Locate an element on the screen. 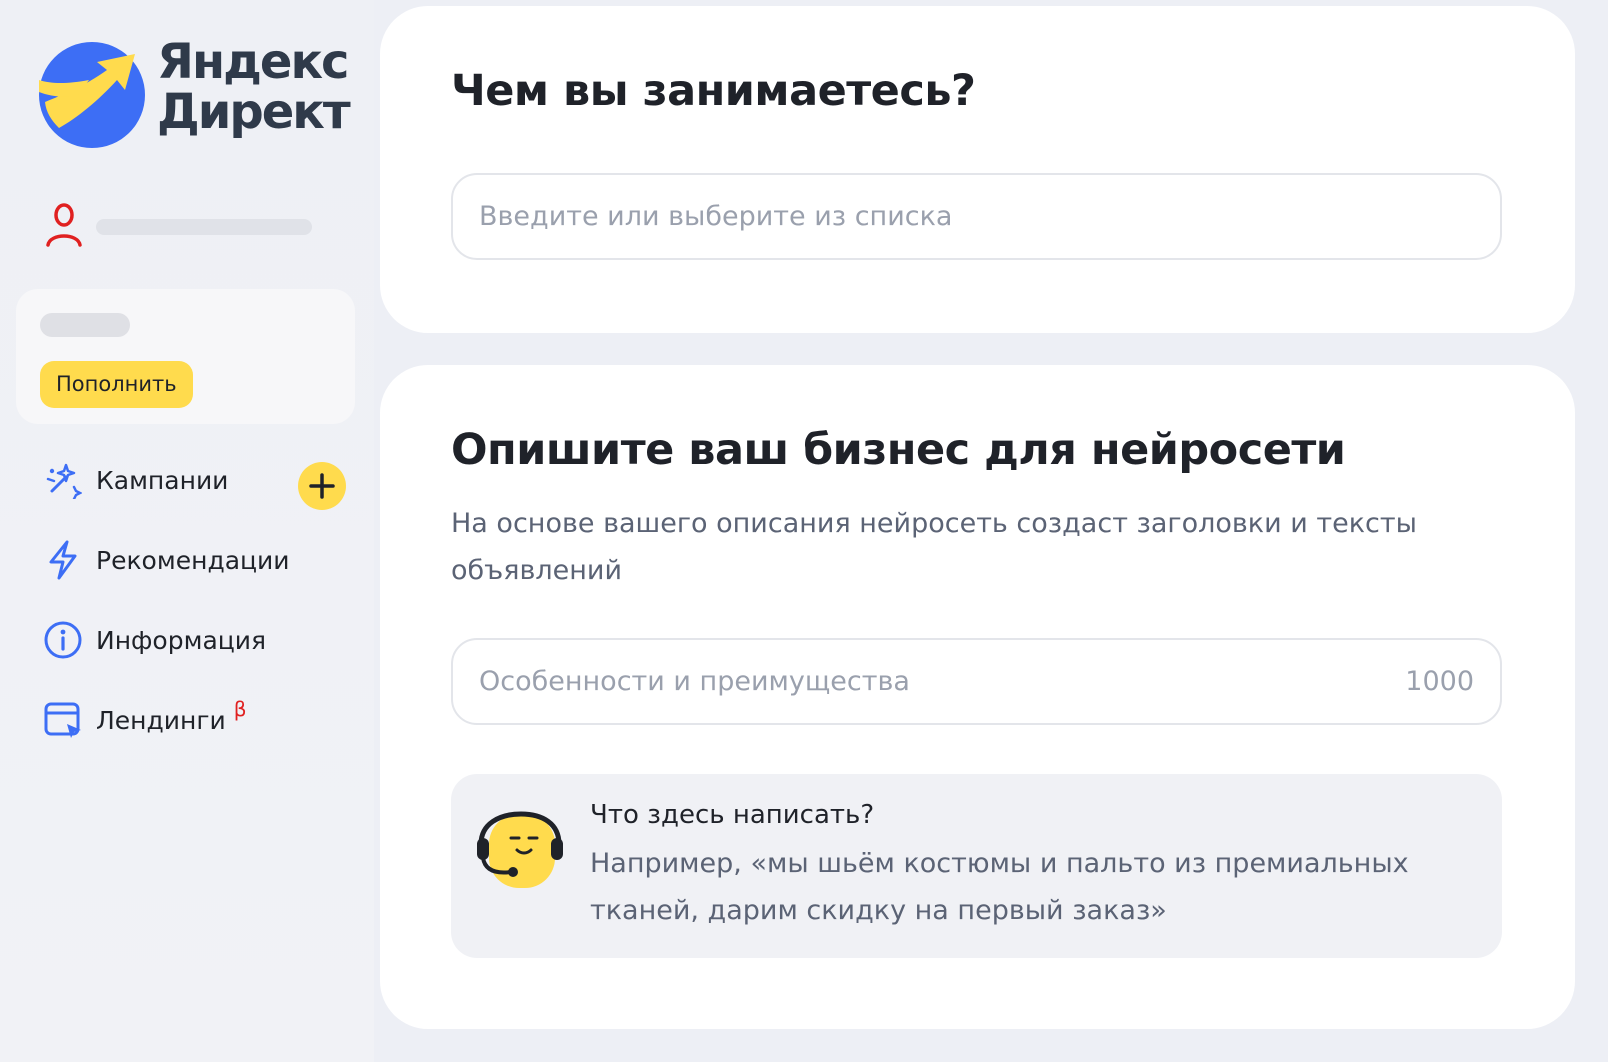 Image resolution: width=1608 pixels, height=1062 pixels. yandex-direct-logo-icon is located at coordinates (92, 95).